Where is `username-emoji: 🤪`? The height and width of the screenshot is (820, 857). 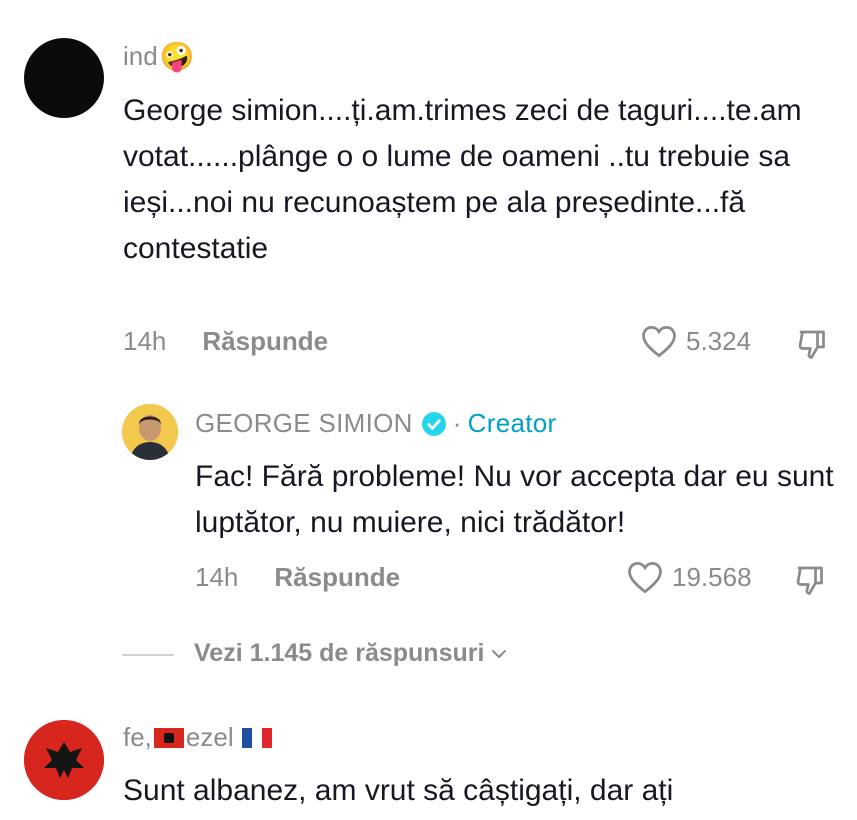
username-emoji: 🤪 is located at coordinates (177, 56).